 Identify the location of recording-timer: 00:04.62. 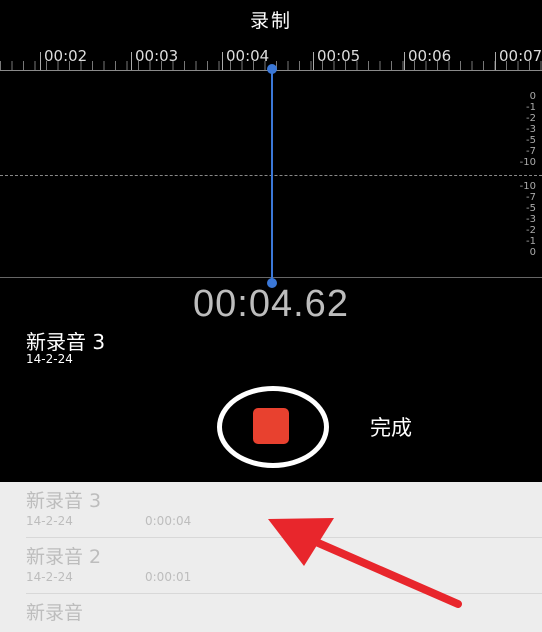
(271, 304).